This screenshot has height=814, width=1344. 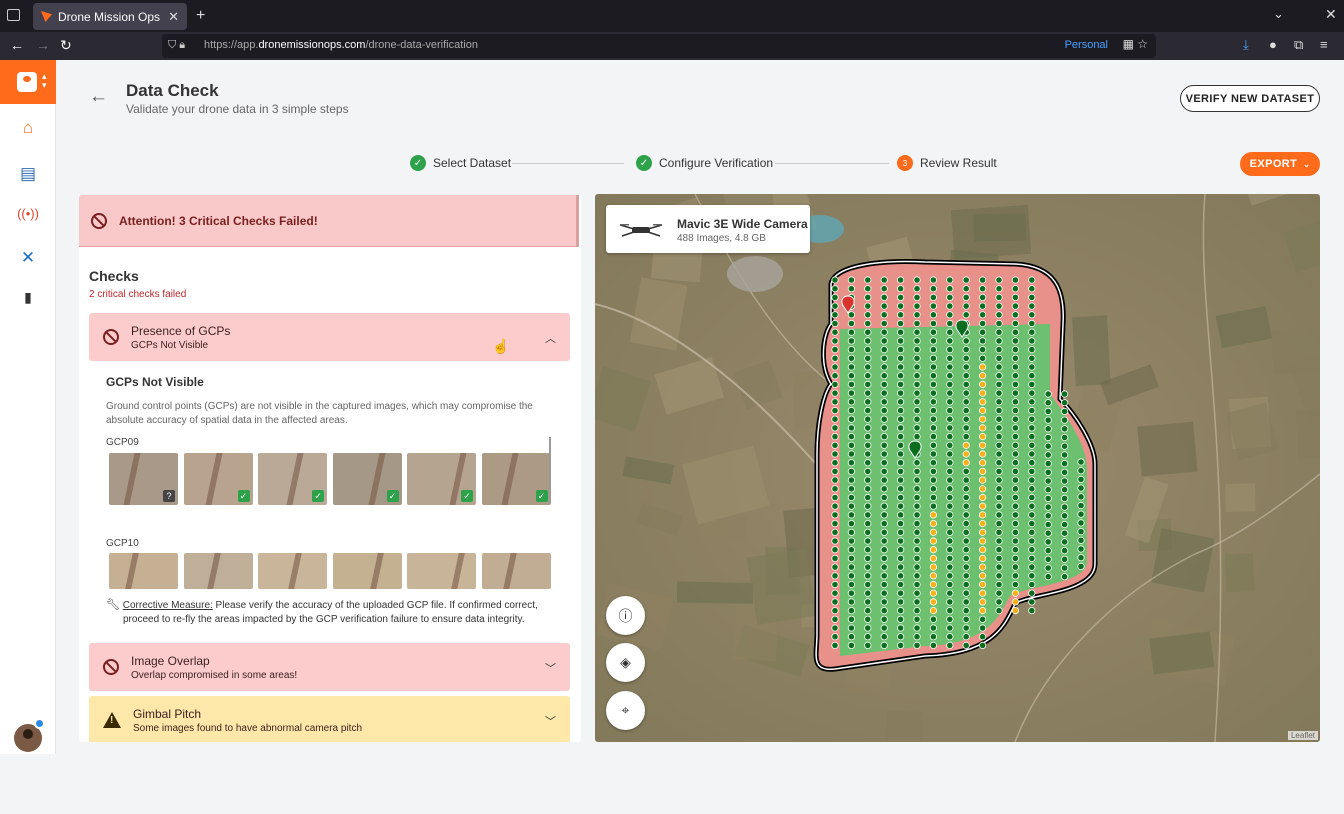 What do you see at coordinates (218, 571) in the screenshot?
I see `gcp-thumbnail` at bounding box center [218, 571].